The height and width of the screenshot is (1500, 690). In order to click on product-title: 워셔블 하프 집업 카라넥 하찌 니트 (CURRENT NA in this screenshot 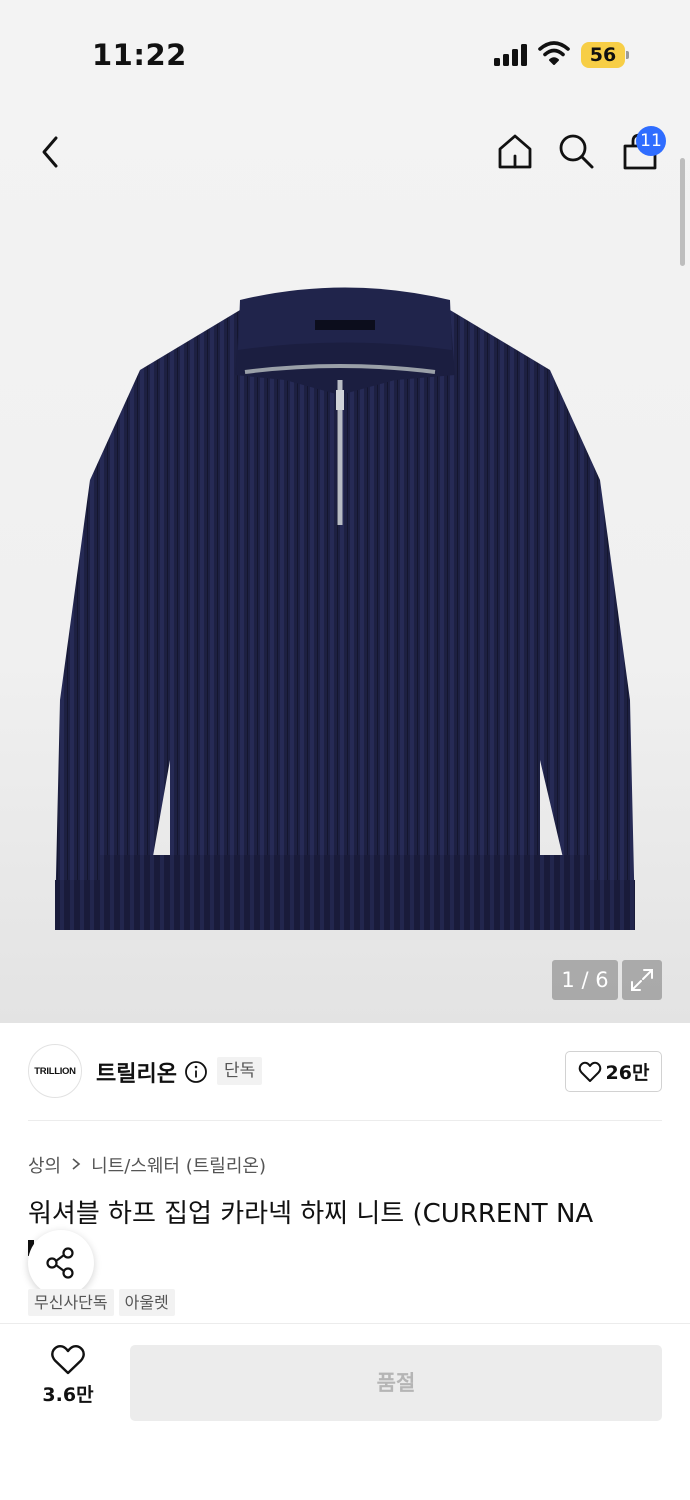, I will do `click(311, 1214)`.